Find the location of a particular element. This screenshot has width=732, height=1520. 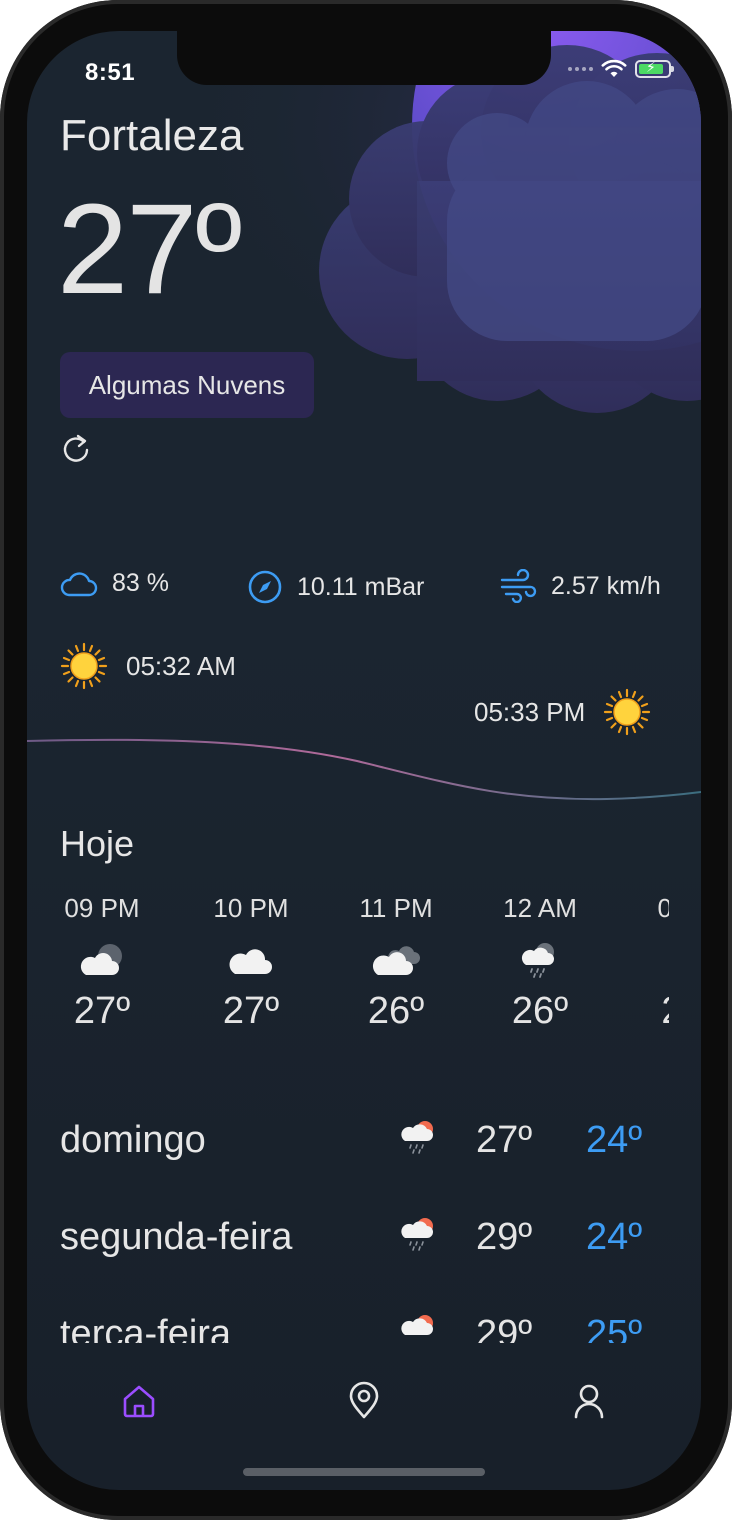

hour-item: 01 2 is located at coordinates (643, 963).